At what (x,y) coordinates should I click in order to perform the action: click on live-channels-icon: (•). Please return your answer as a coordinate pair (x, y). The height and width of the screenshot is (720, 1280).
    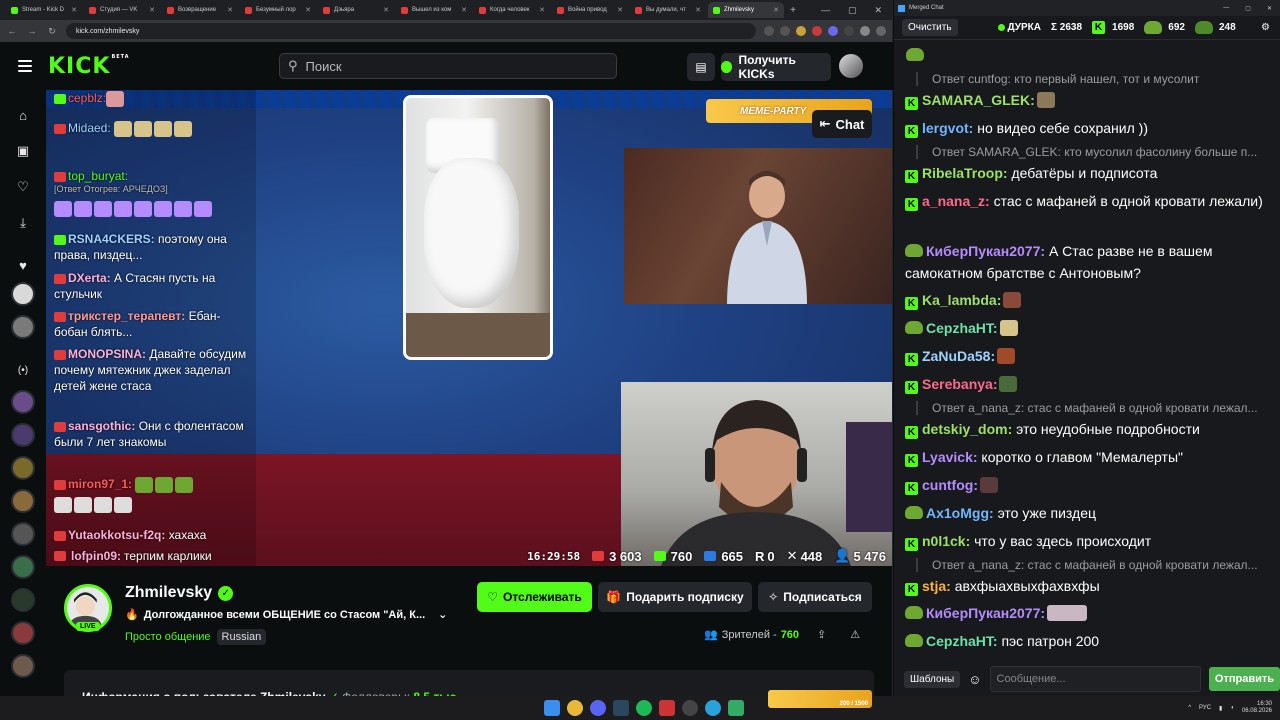
    Looking at the image, I should click on (23, 370).